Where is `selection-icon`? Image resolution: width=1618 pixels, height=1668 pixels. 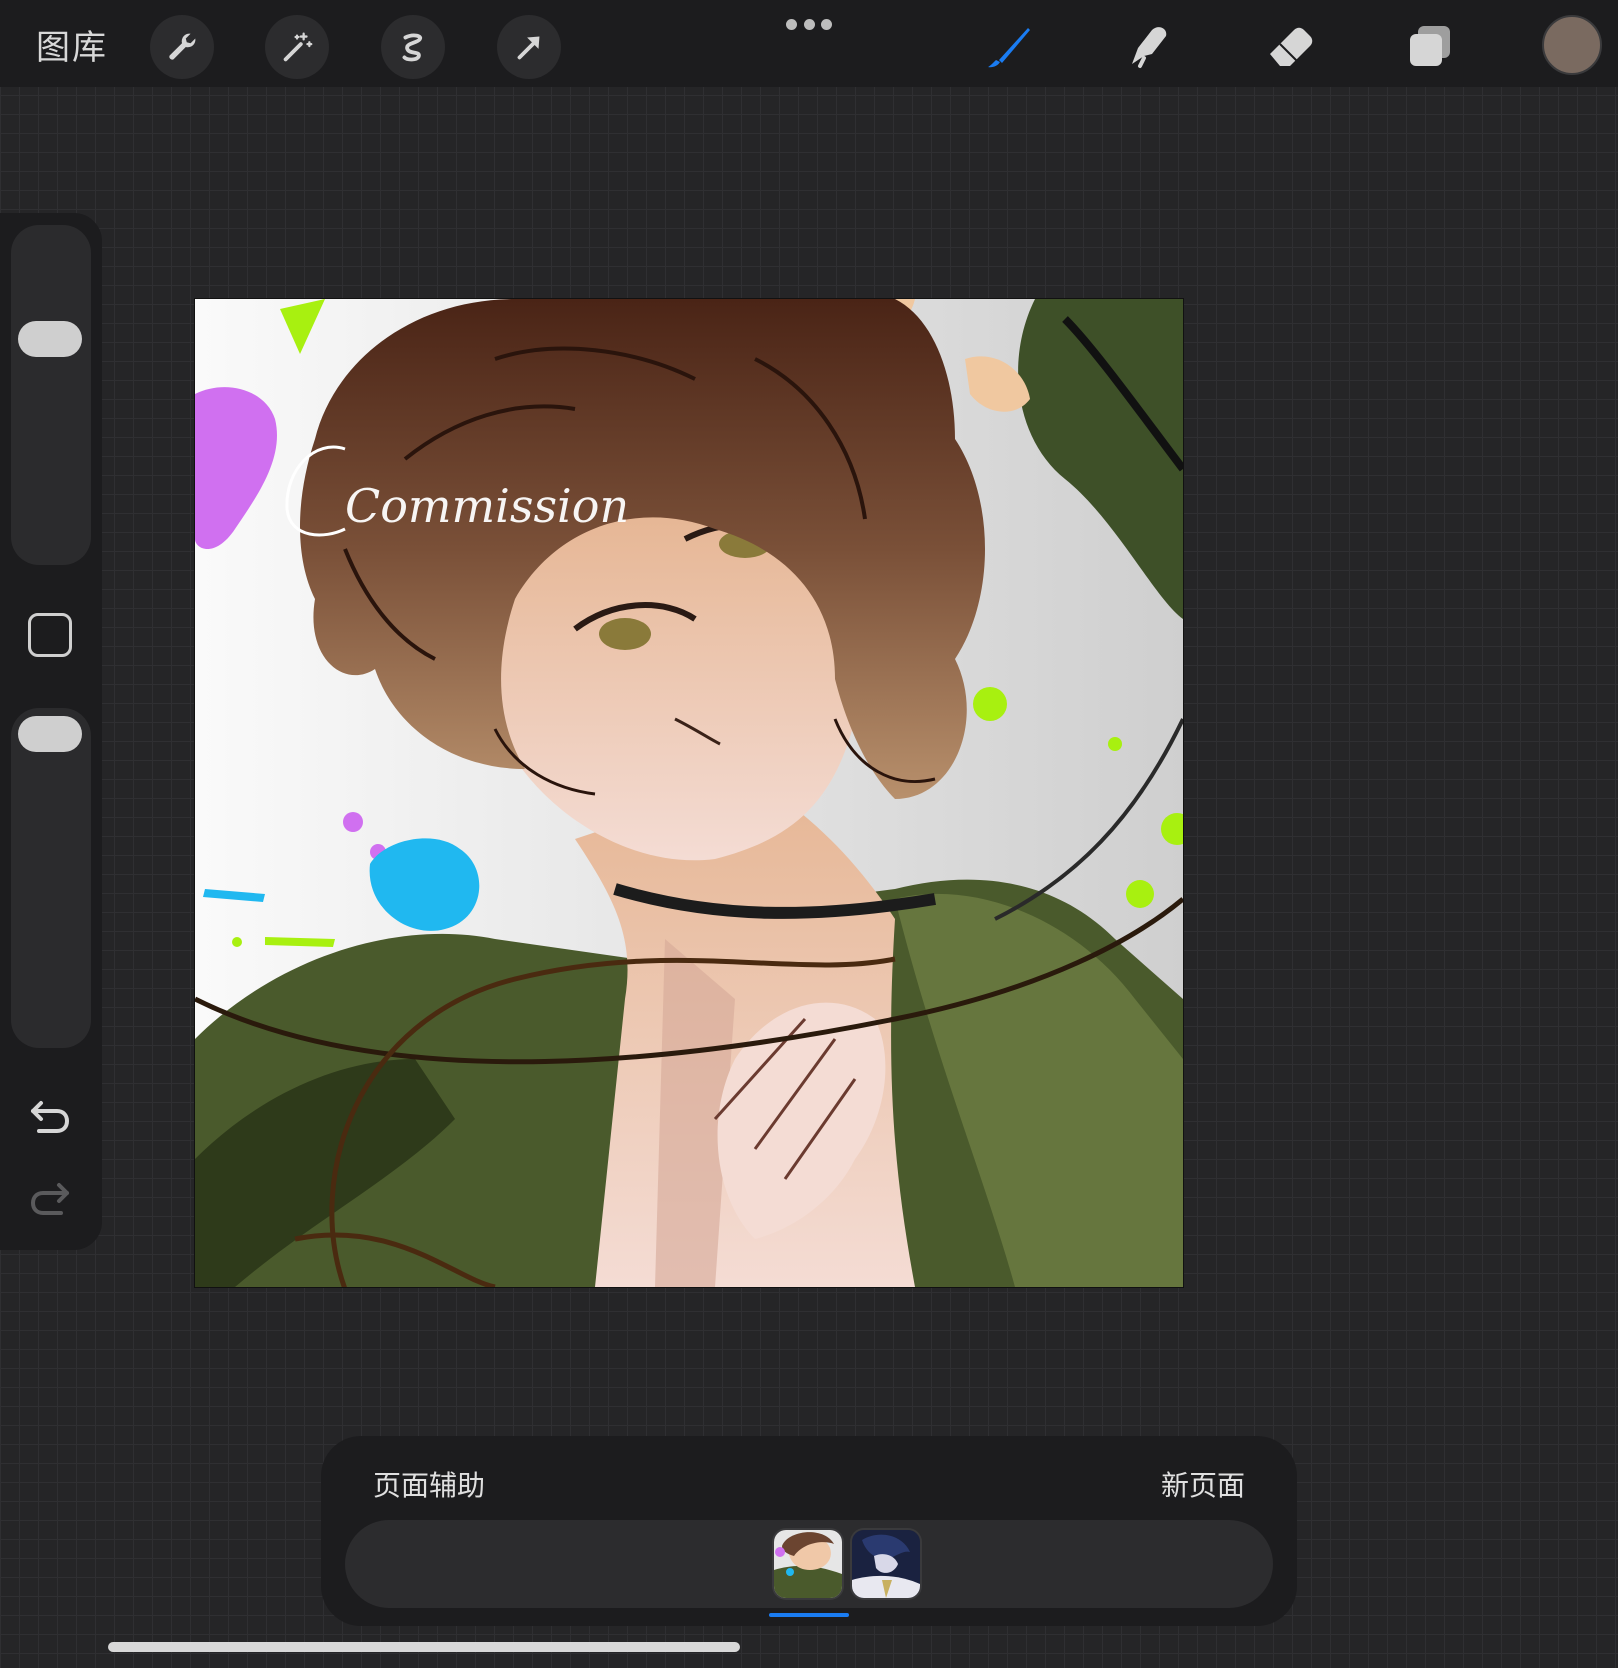
selection-icon is located at coordinates (412, 47).